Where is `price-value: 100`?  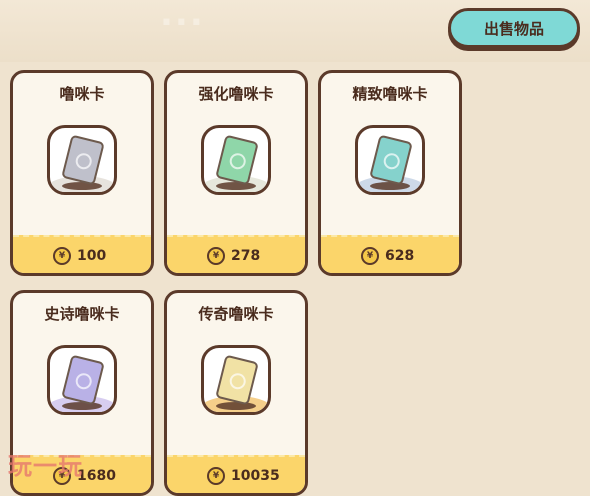
price-value: 100 is located at coordinates (92, 256).